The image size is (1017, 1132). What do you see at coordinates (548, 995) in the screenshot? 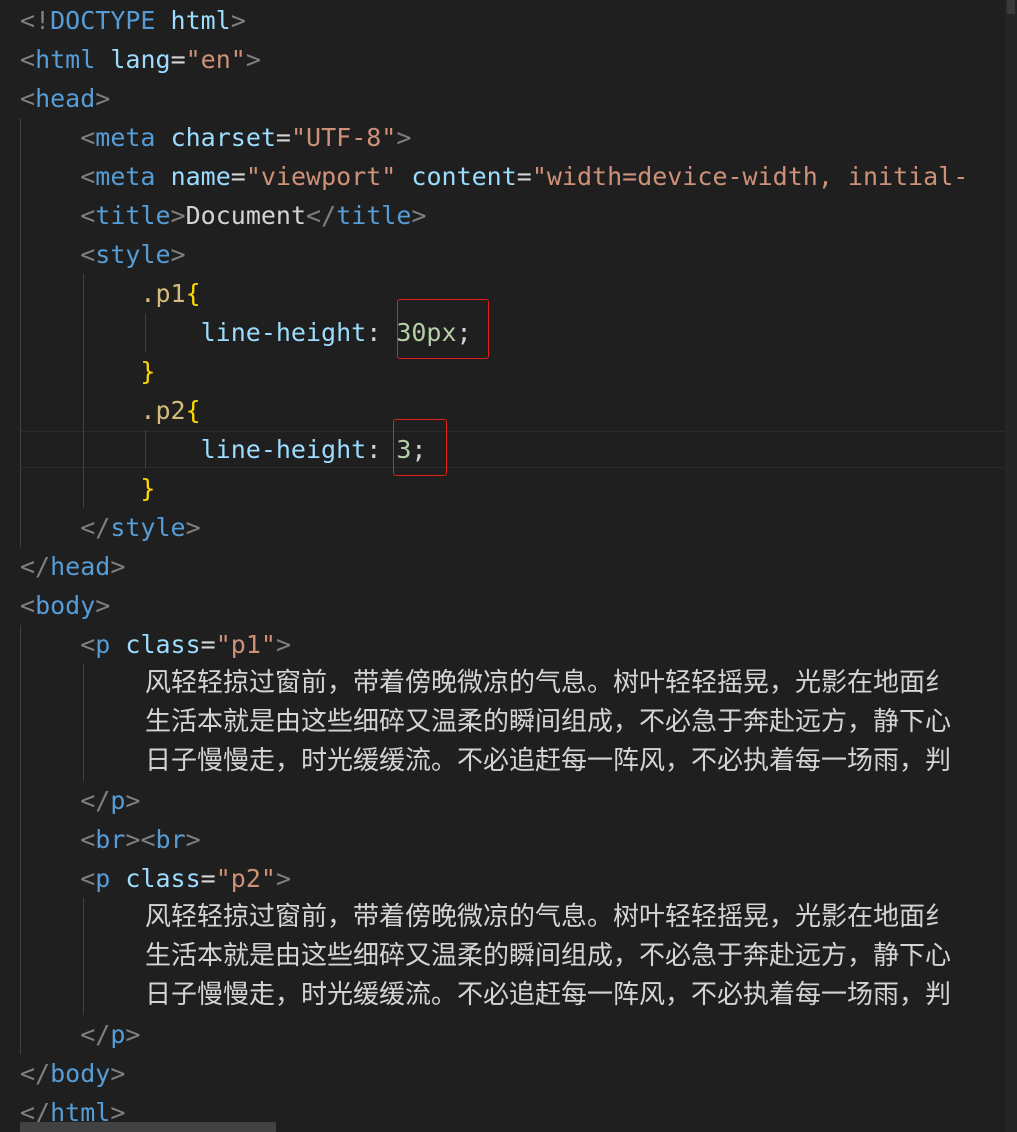
I see `code-line-p2-text-3: 日子慢慢走，时光缓缓流。不必追赶每一阵风，不必执着每一场雨，判` at bounding box center [548, 995].